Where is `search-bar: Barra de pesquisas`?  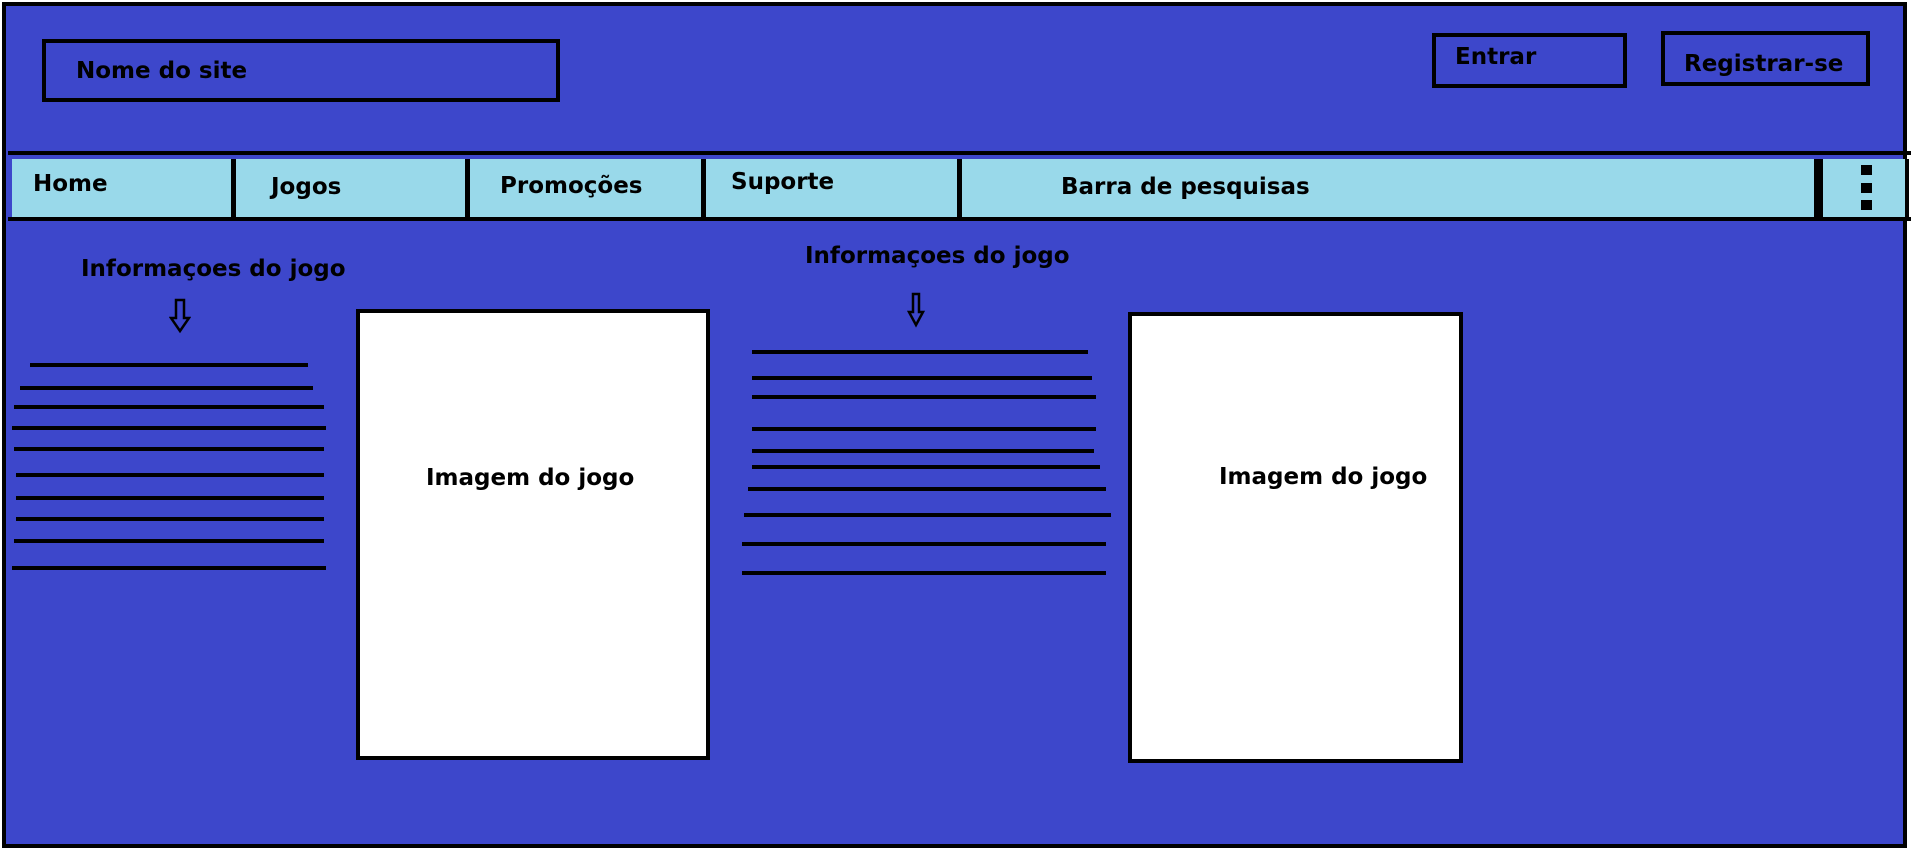
search-bar: Barra de pesquisas is located at coordinates (1390, 188).